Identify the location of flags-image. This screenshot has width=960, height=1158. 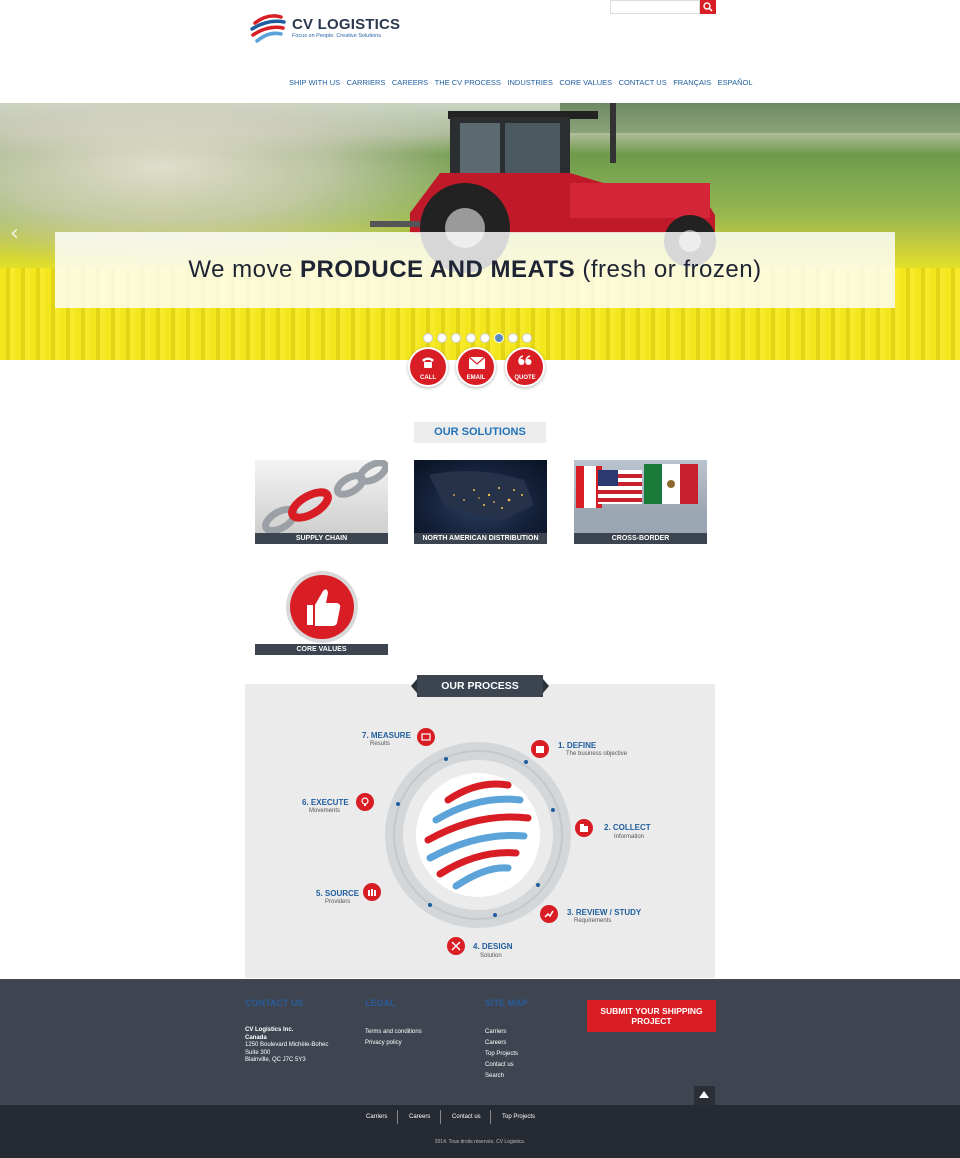
(640, 496).